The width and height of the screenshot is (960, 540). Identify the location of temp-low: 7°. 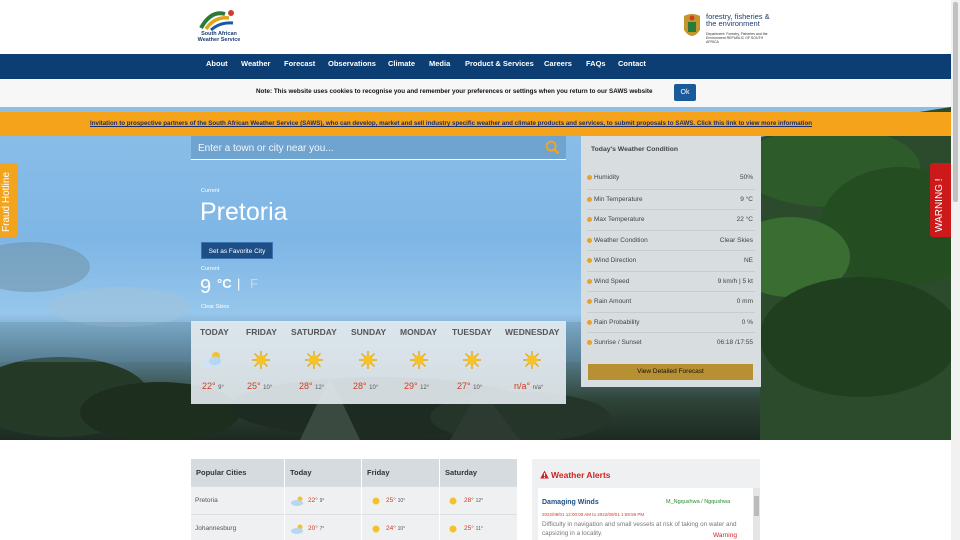
(322, 529).